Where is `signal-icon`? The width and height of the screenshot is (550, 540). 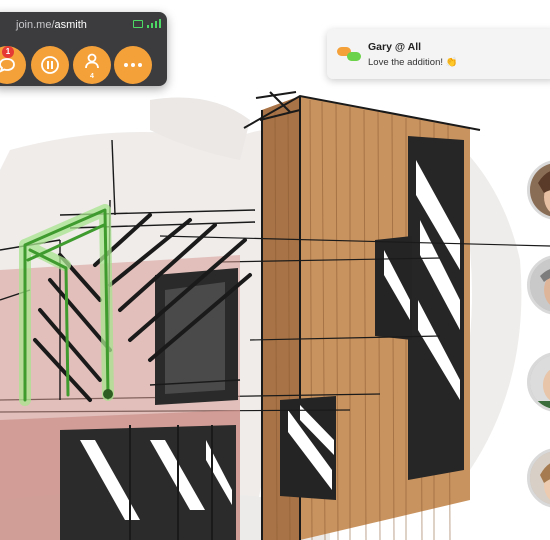 signal-icon is located at coordinates (148, 26).